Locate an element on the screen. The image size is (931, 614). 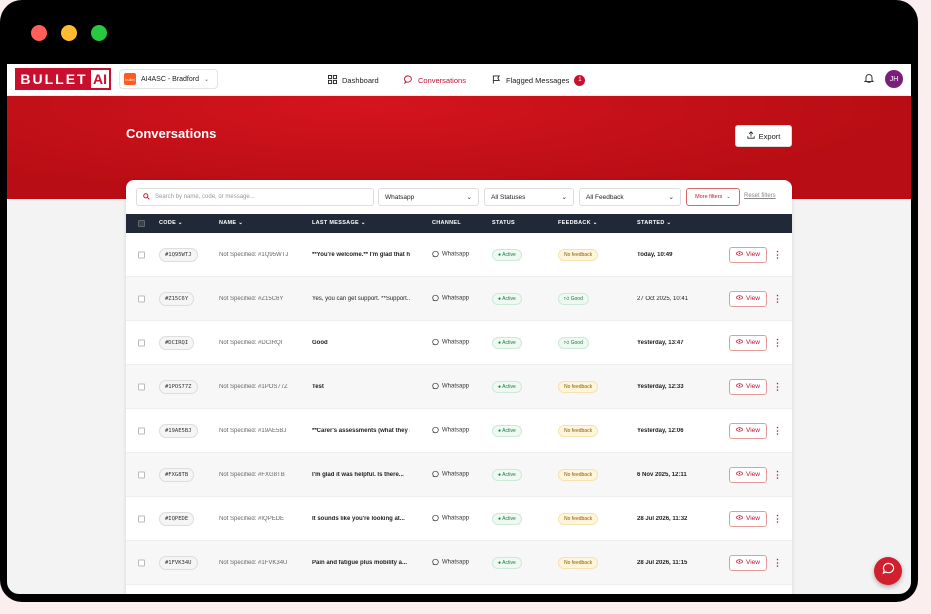
export-button: Export is located at coordinates (763, 136).